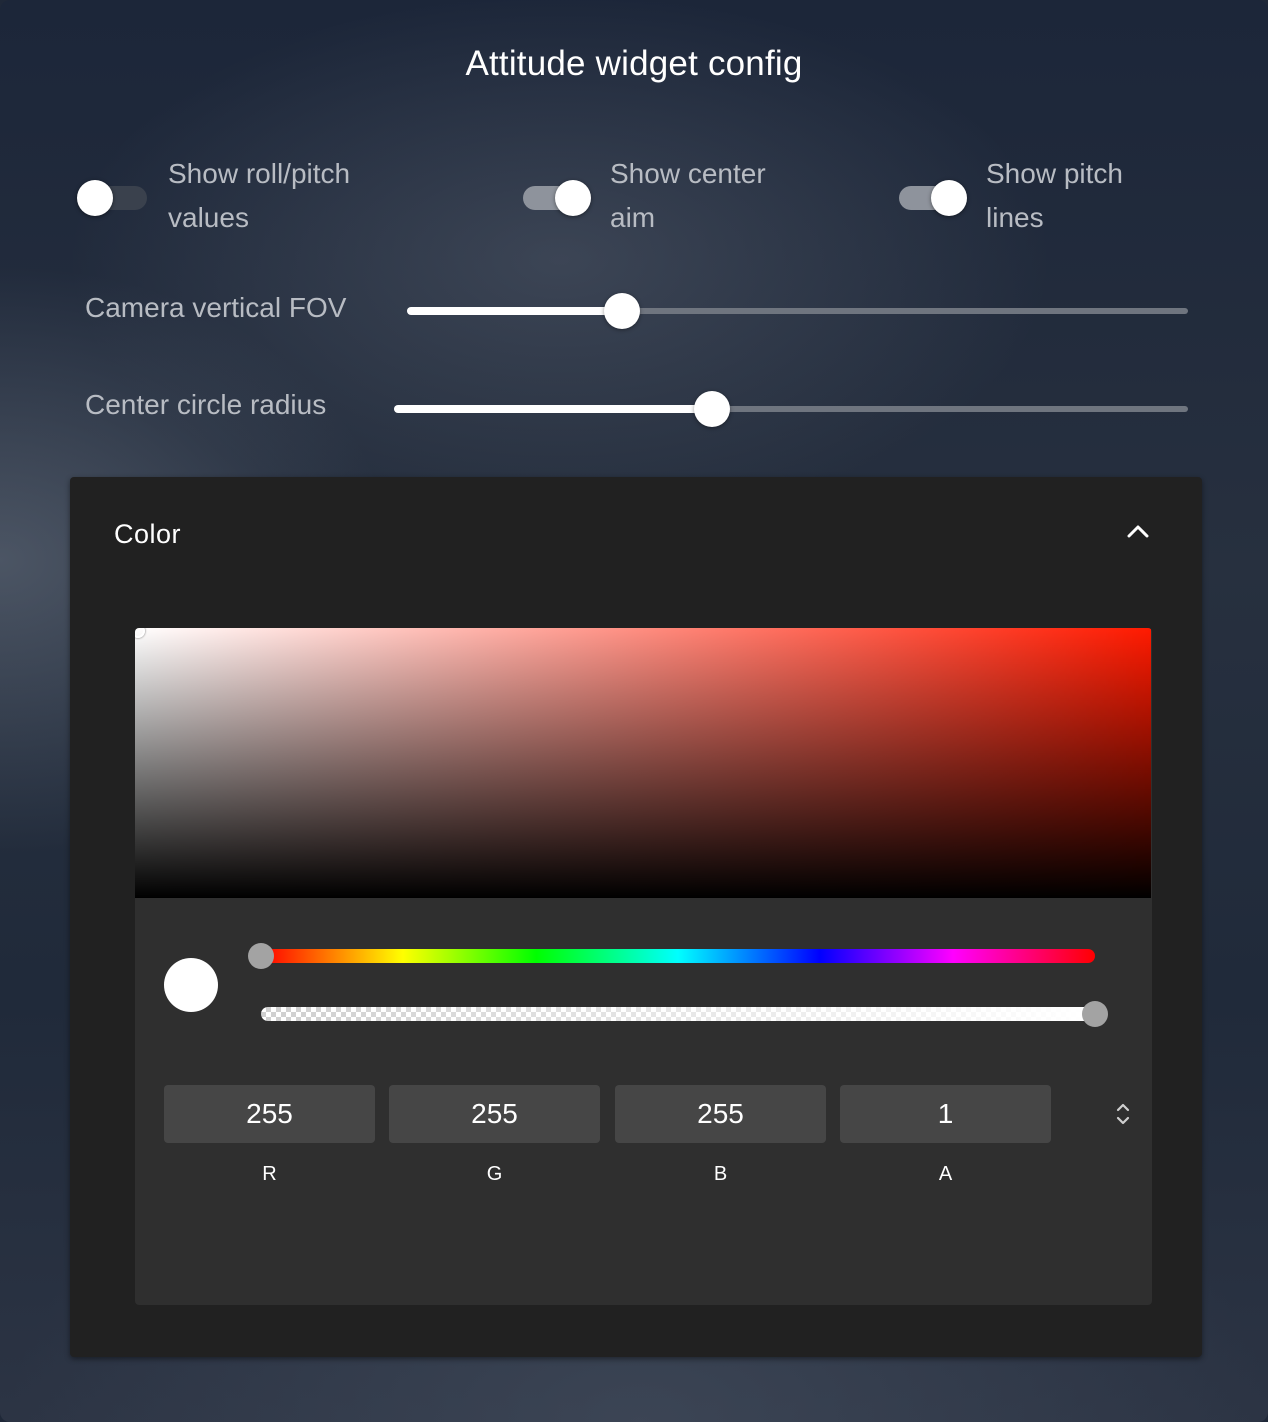 Image resolution: width=1268 pixels, height=1422 pixels. I want to click on toggle-roll-pitch-values: Show roll/pitch values, so click(237, 196).